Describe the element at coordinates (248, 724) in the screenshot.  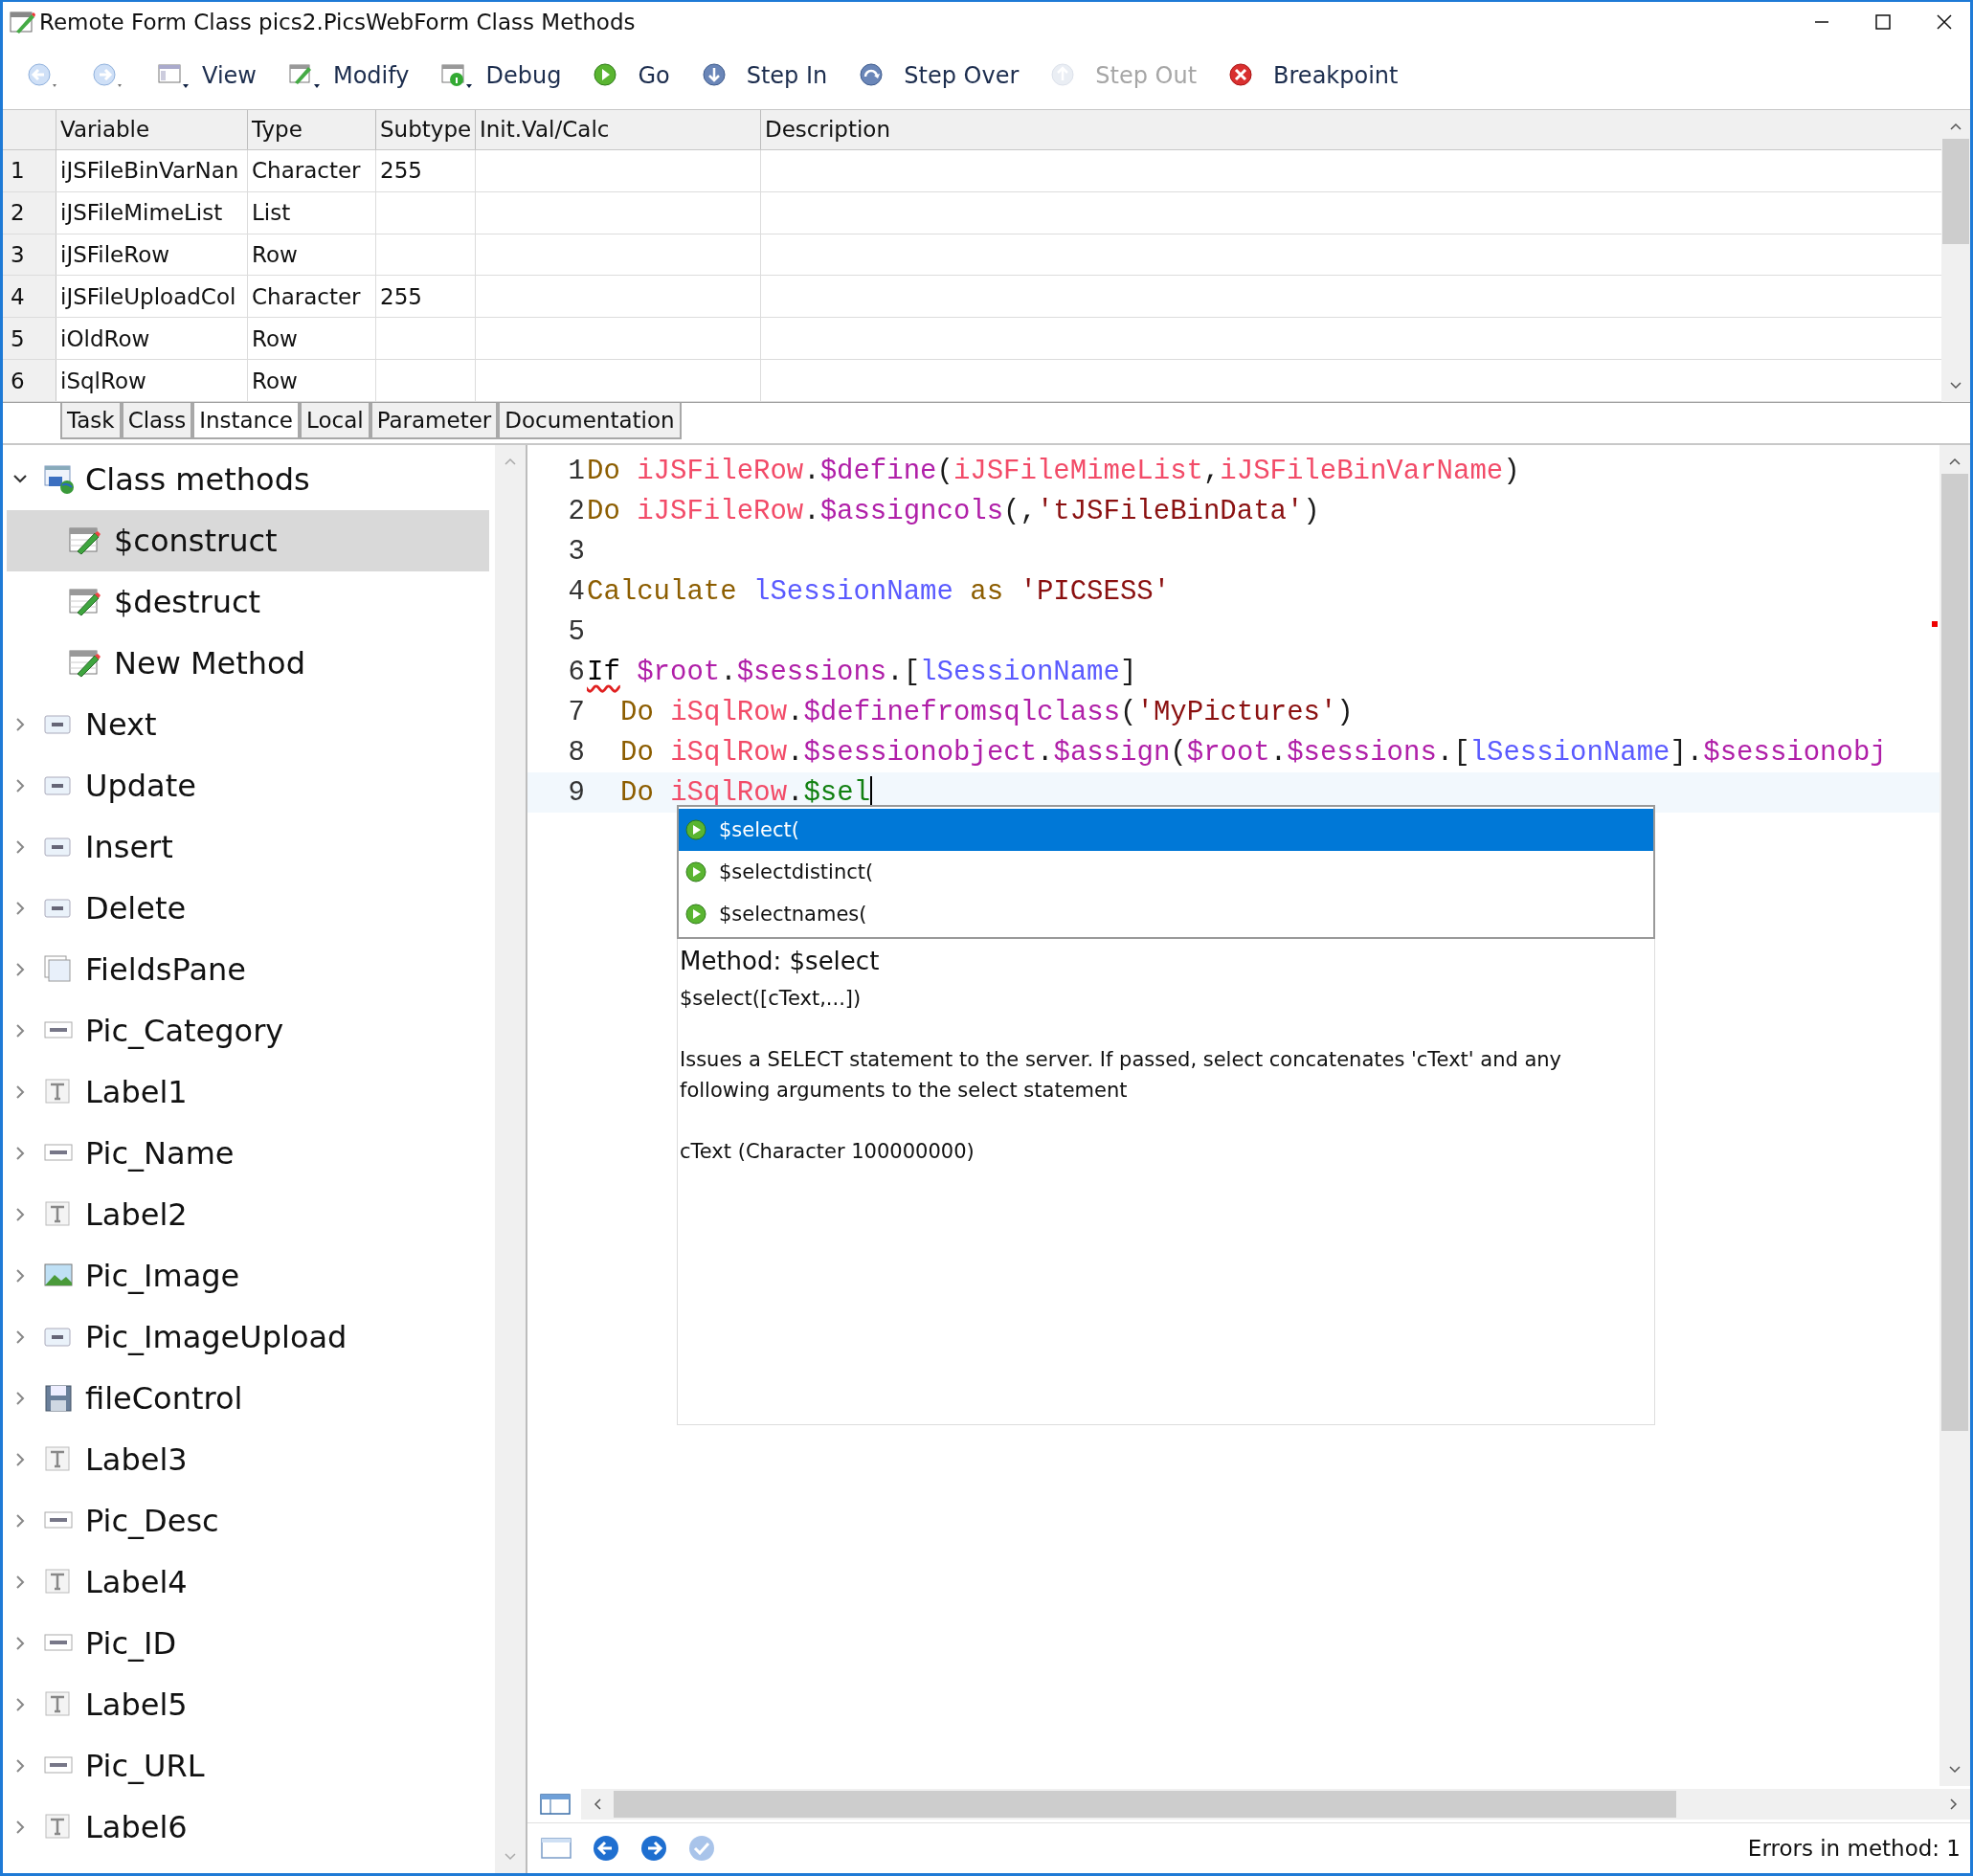
I see `tree-item: Next` at that location.